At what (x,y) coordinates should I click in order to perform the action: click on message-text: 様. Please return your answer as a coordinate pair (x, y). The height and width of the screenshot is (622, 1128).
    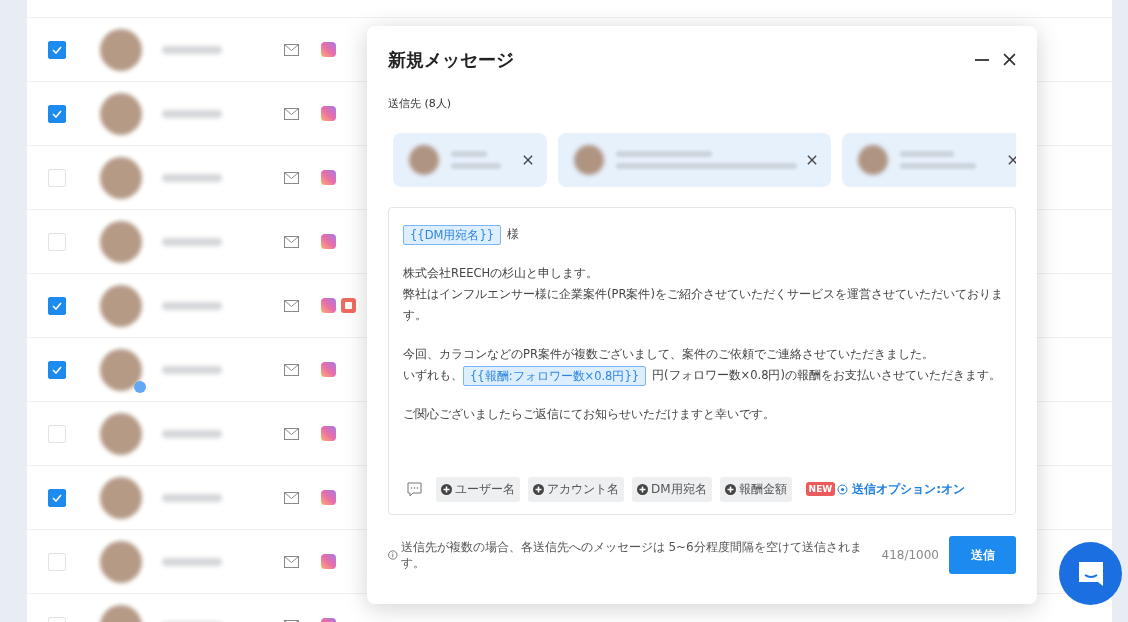
    Looking at the image, I should click on (513, 234).